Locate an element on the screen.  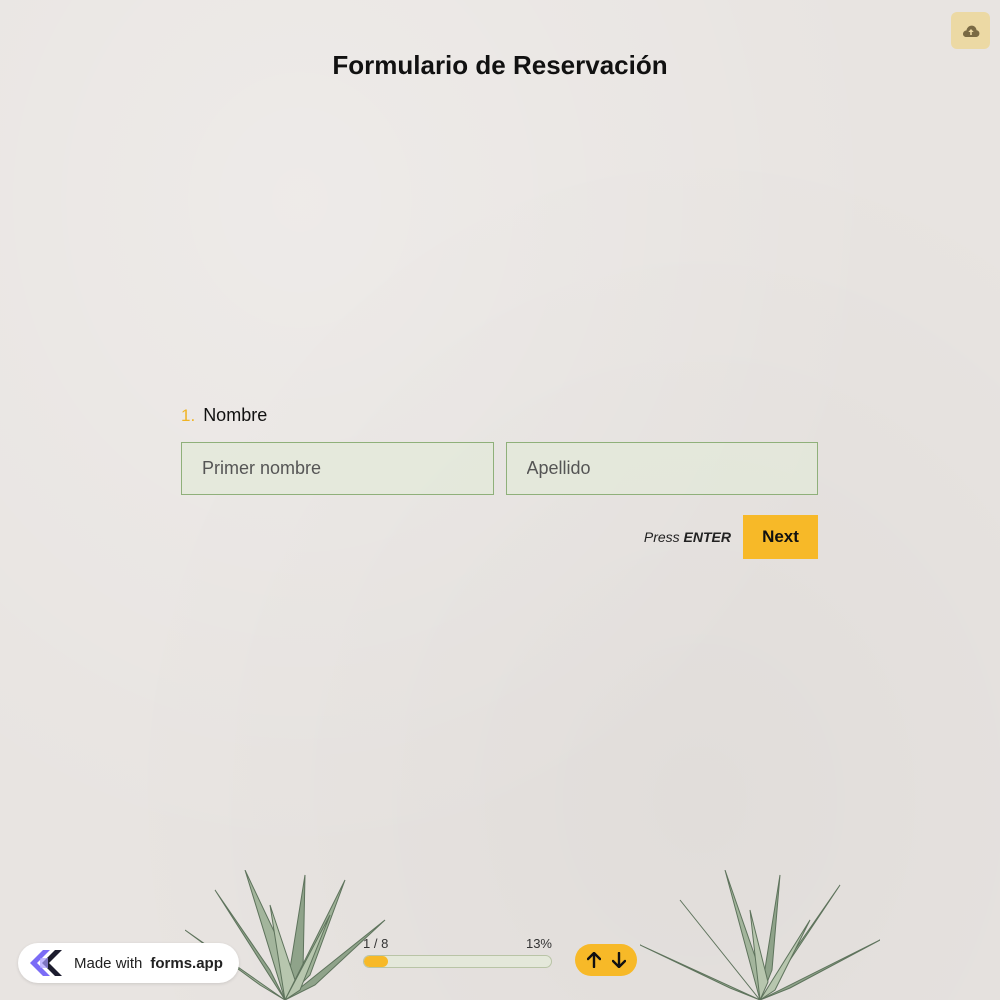
previous-question-button is located at coordinates (594, 960).